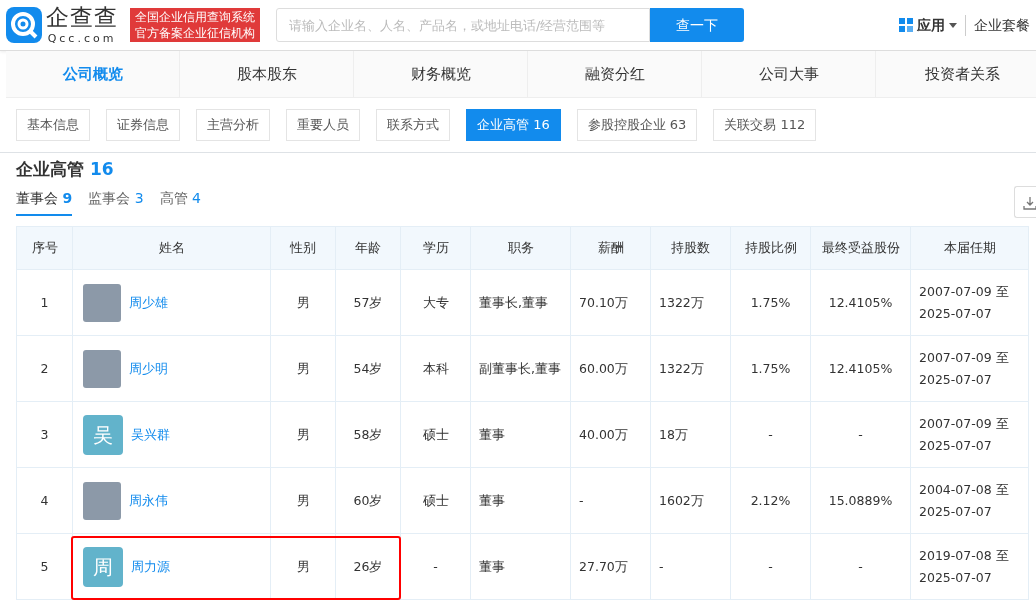  I want to click on section-tab: 重要人员, so click(323, 125).